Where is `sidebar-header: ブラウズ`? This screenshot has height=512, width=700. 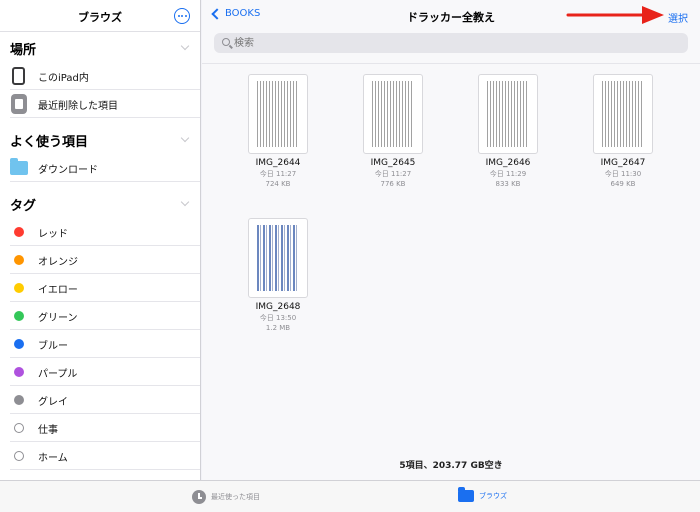
sidebar-header: ブラウズ is located at coordinates (100, 16).